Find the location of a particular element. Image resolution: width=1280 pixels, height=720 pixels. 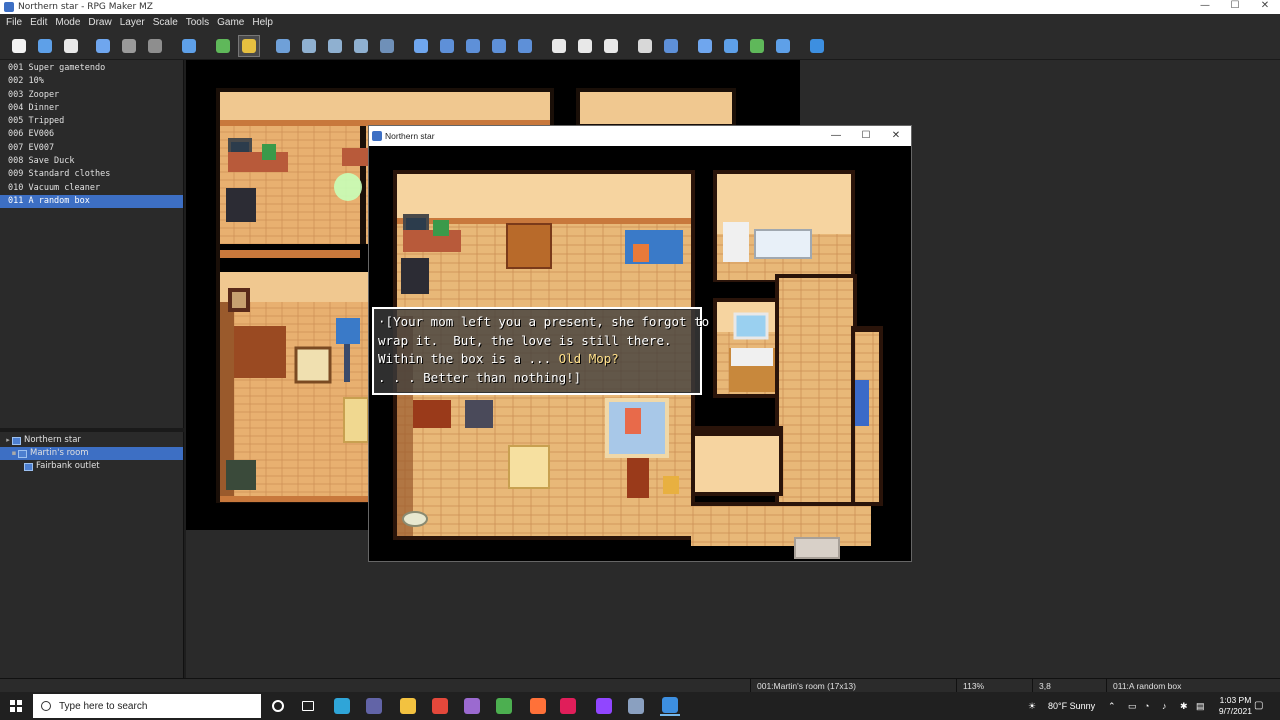

firefox-icon is located at coordinates (538, 706).